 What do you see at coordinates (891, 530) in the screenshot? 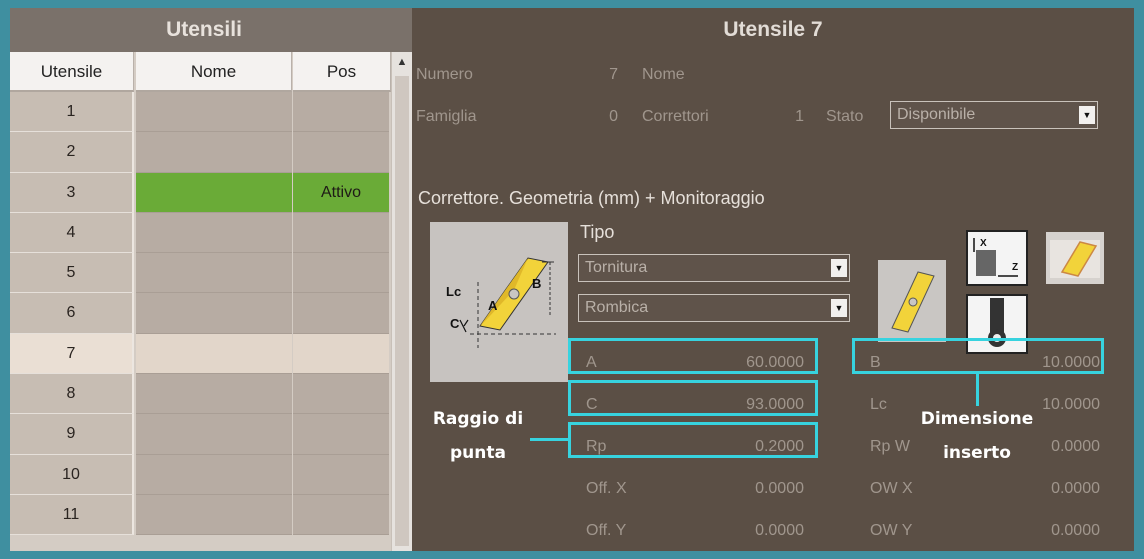
I see `field-ow-y-label: OW Y` at bounding box center [891, 530].